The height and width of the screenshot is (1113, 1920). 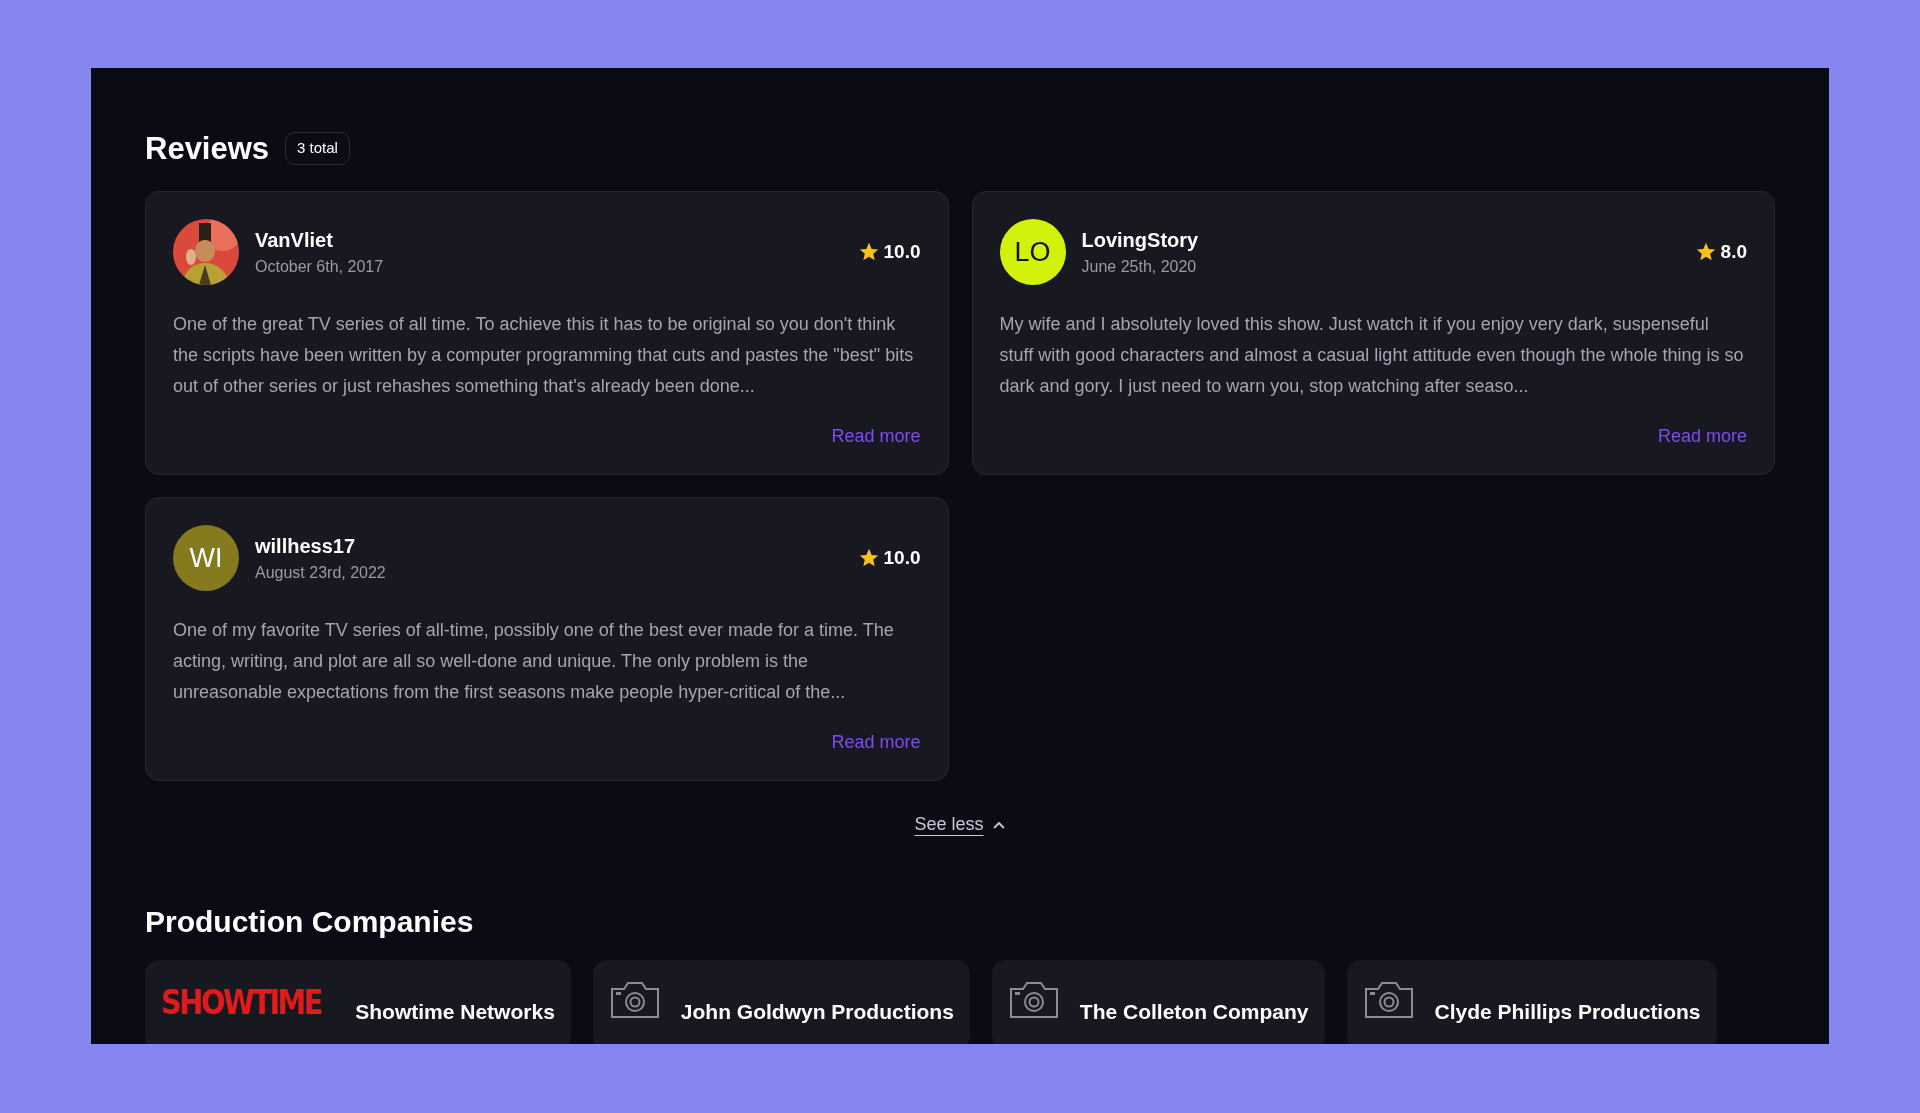 I want to click on review-count: 3 total, so click(x=317, y=148).